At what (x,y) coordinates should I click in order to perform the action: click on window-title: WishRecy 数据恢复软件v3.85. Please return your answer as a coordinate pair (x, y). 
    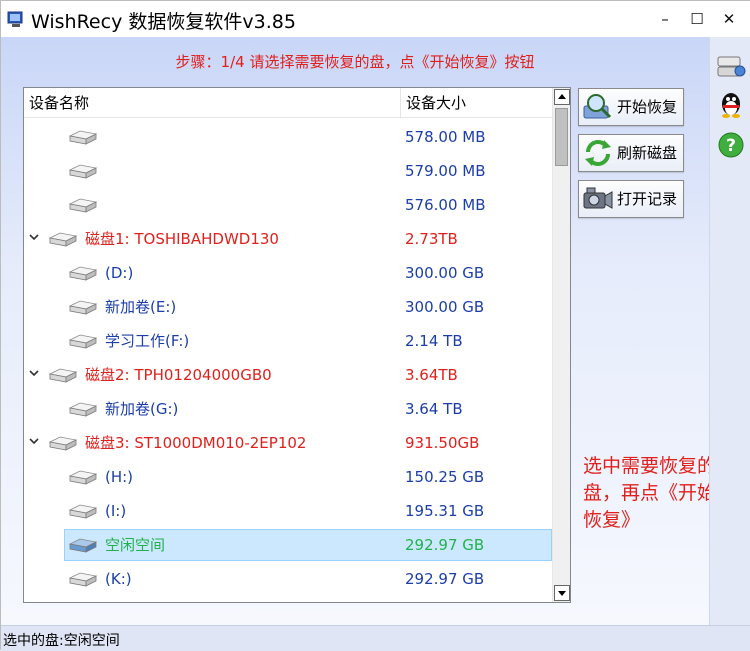
    Looking at the image, I should click on (163, 22).